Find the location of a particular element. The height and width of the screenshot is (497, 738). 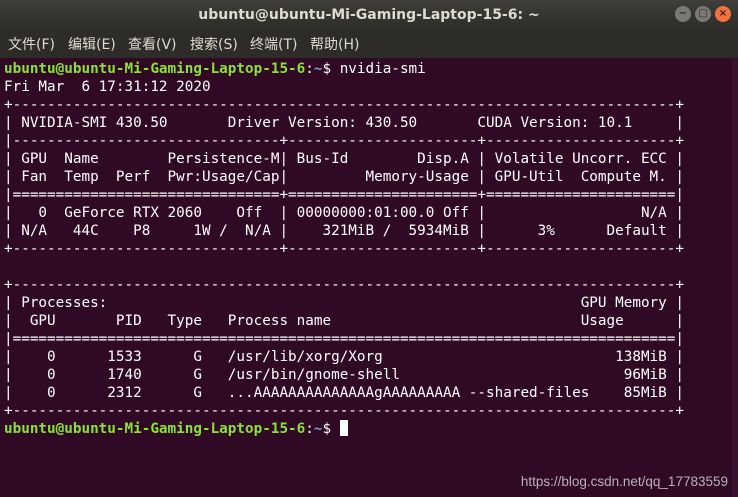

text-cursor is located at coordinates (343, 428).